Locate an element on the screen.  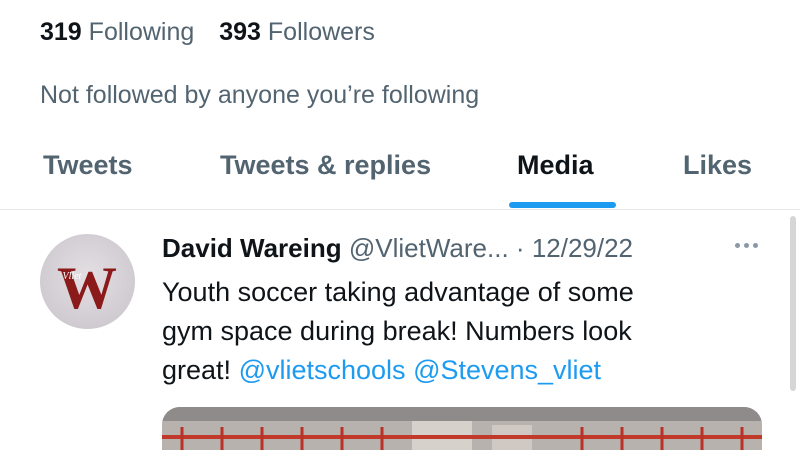
mention-vlietschools: @vlietschools is located at coordinates (322, 370).